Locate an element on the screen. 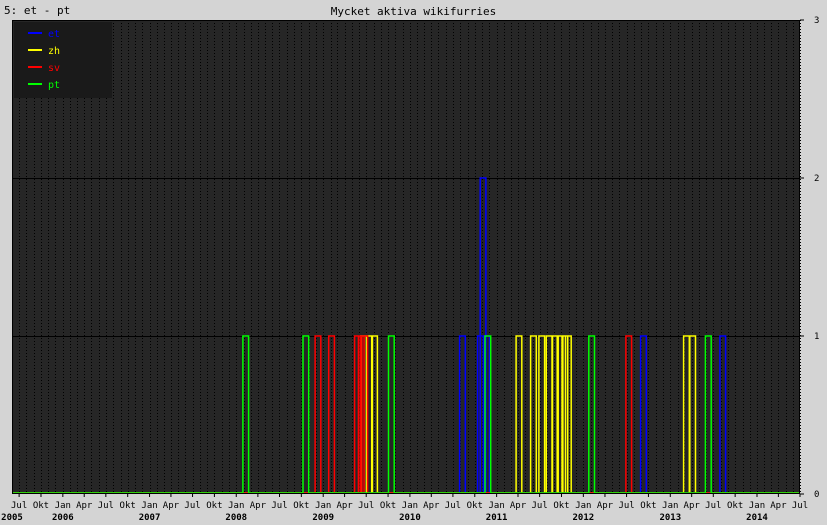 The image size is (827, 525). year-label: 2008 is located at coordinates (236, 518).